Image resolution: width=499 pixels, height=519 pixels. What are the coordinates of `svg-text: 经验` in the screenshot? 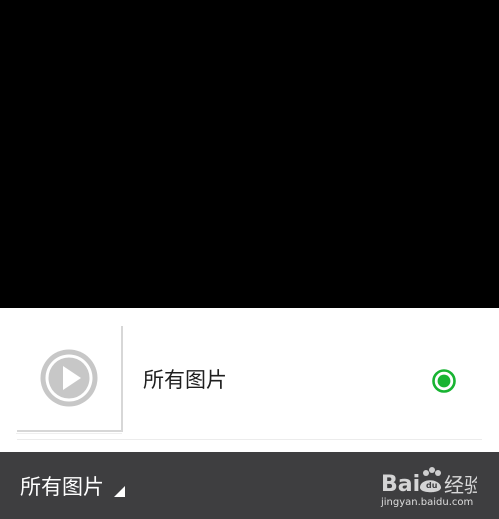 It's located at (460, 485).